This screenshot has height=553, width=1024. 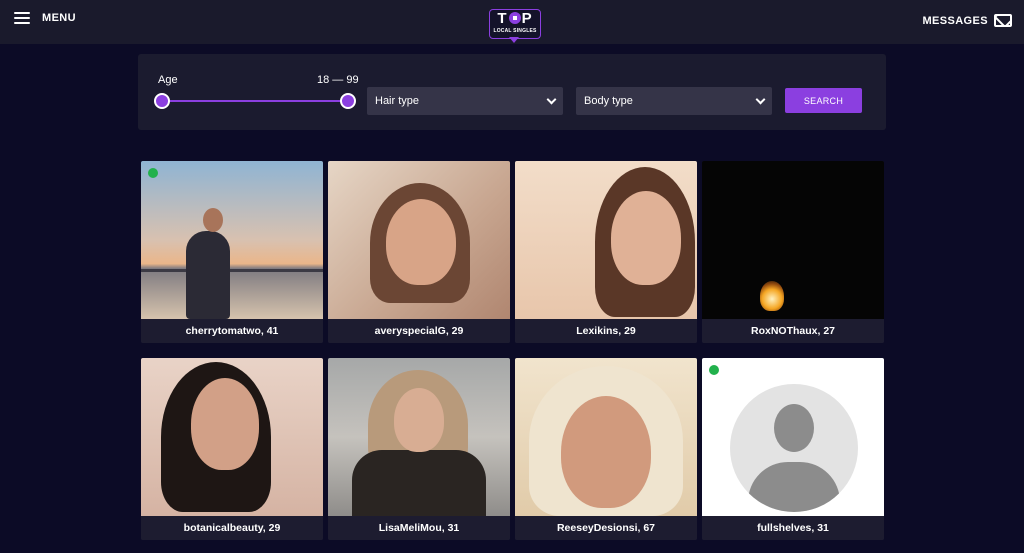 What do you see at coordinates (59, 18) in the screenshot?
I see `menu-label: MENU` at bounding box center [59, 18].